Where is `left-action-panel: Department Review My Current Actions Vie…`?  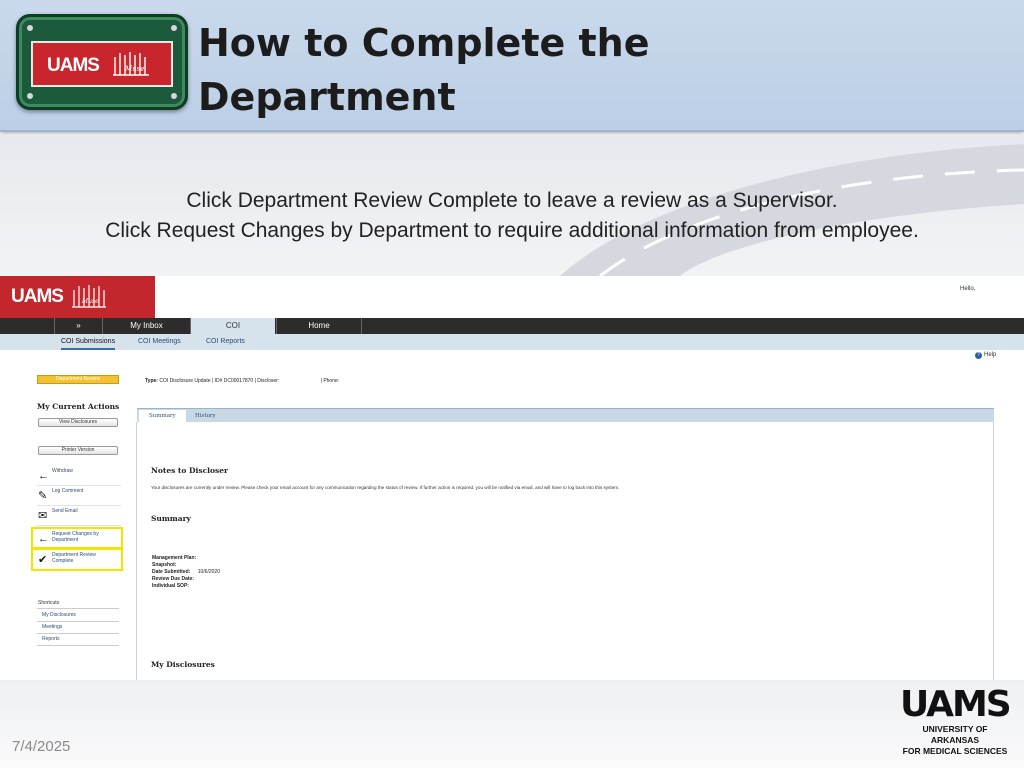 left-action-panel: Department Review My Current Actions Vie… is located at coordinates (78, 515).